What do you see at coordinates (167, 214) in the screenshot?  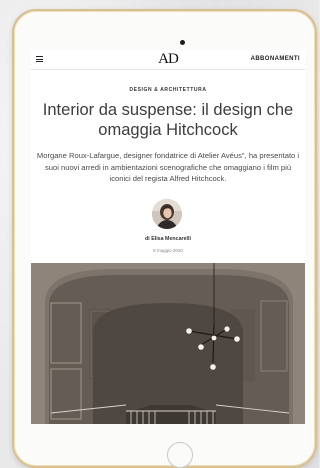 I see `author-avatar` at bounding box center [167, 214].